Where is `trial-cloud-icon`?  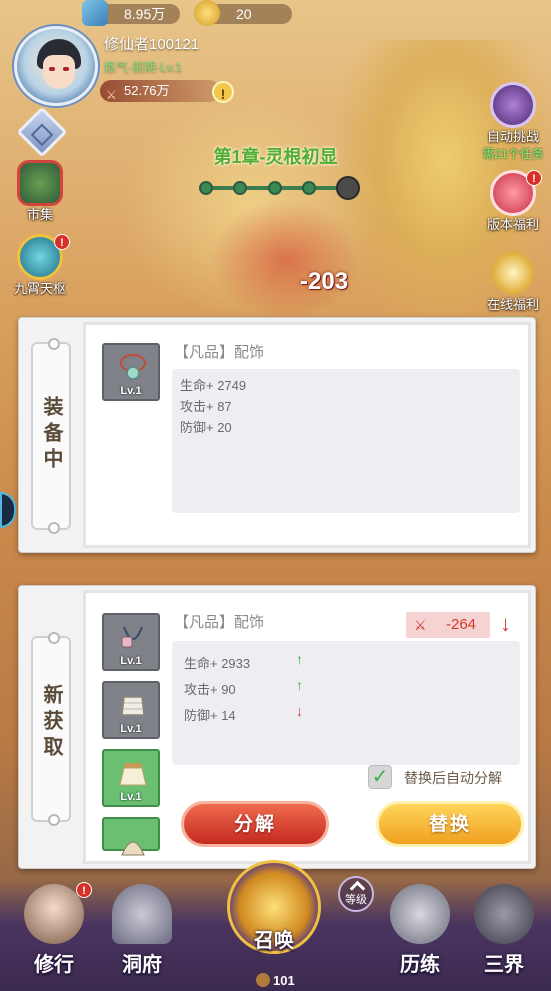 trial-cloud-icon is located at coordinates (420, 914).